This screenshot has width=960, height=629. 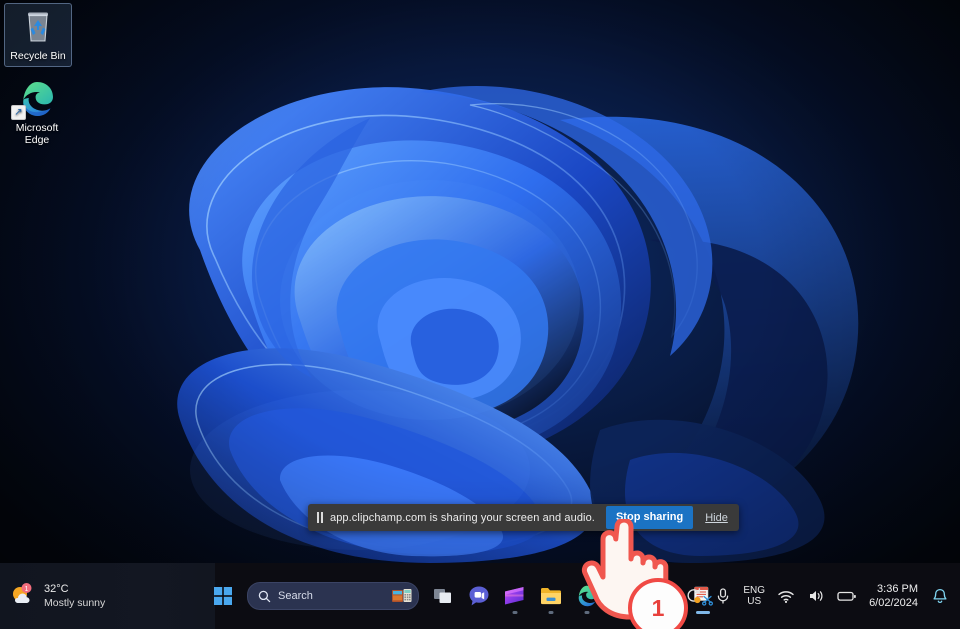 I want to click on desktop-icon-label-line1: Microsoft, so click(x=37, y=128).